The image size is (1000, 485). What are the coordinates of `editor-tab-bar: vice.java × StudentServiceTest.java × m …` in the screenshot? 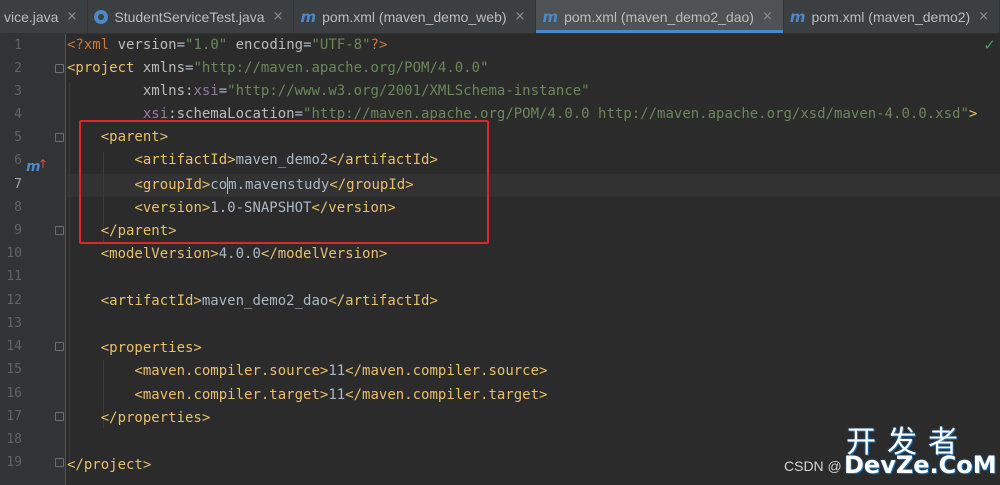 It's located at (500, 17).